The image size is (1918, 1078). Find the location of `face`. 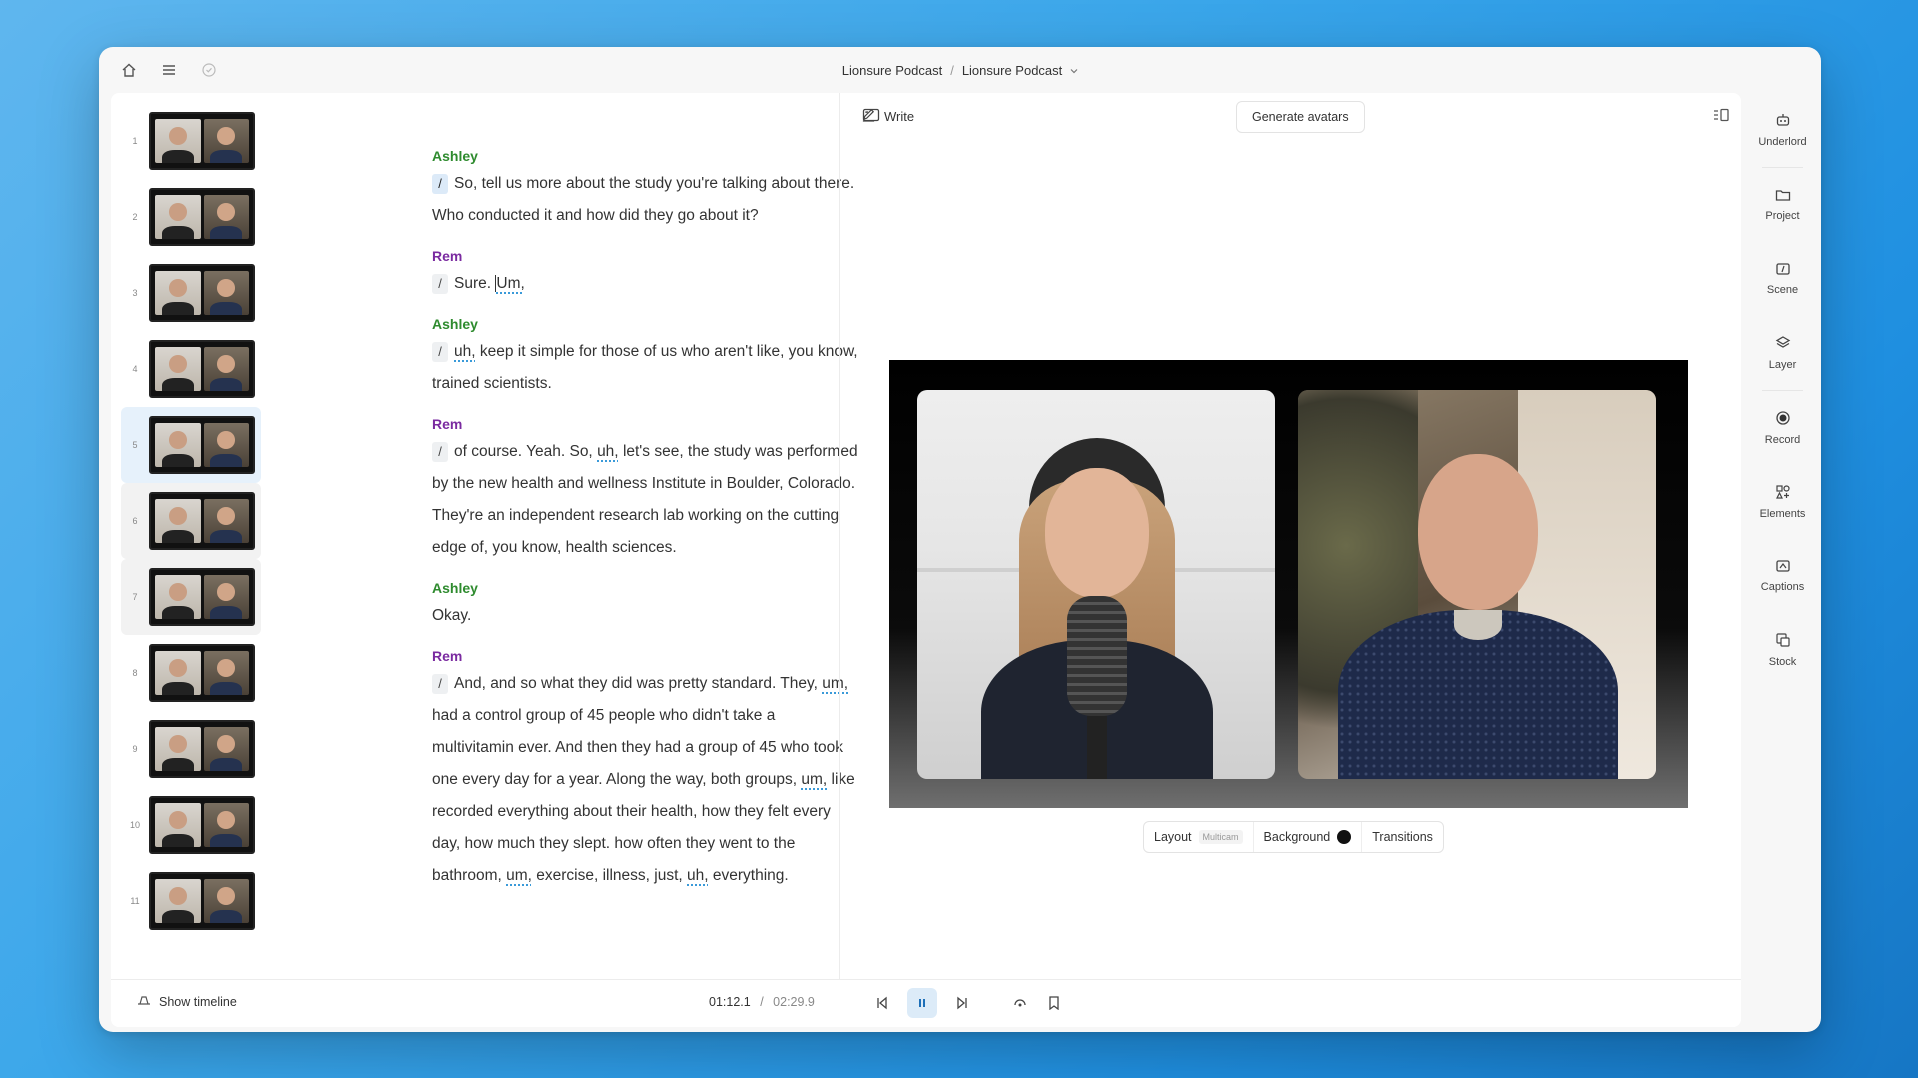

face is located at coordinates (1097, 533).